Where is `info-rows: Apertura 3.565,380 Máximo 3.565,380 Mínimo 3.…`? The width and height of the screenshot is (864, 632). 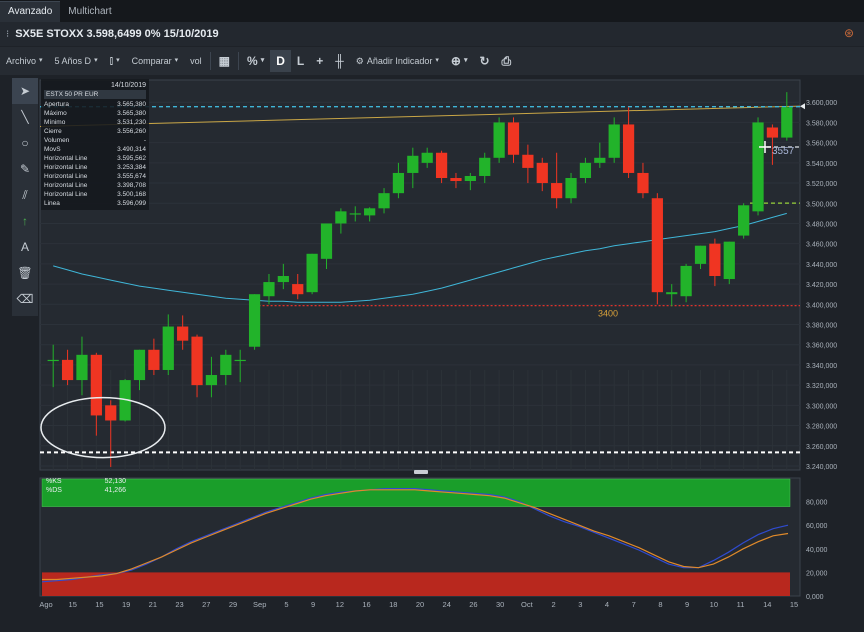
info-rows: Apertura 3.565,380 Máximo 3.565,380 Mínimo 3.… is located at coordinates (95, 154).